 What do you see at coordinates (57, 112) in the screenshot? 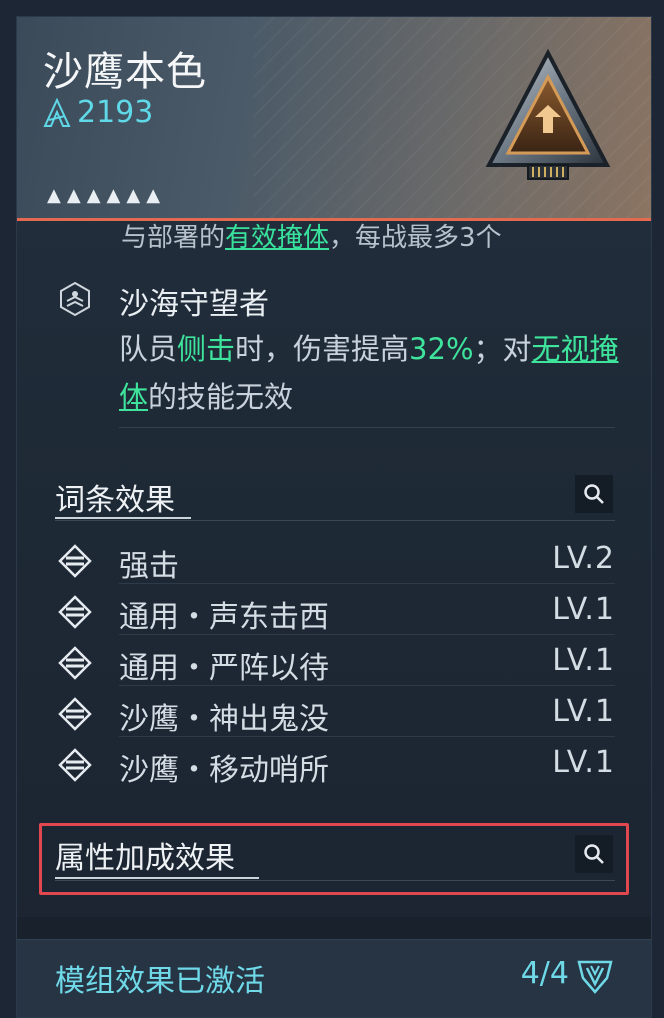
I see `power-icon` at bounding box center [57, 112].